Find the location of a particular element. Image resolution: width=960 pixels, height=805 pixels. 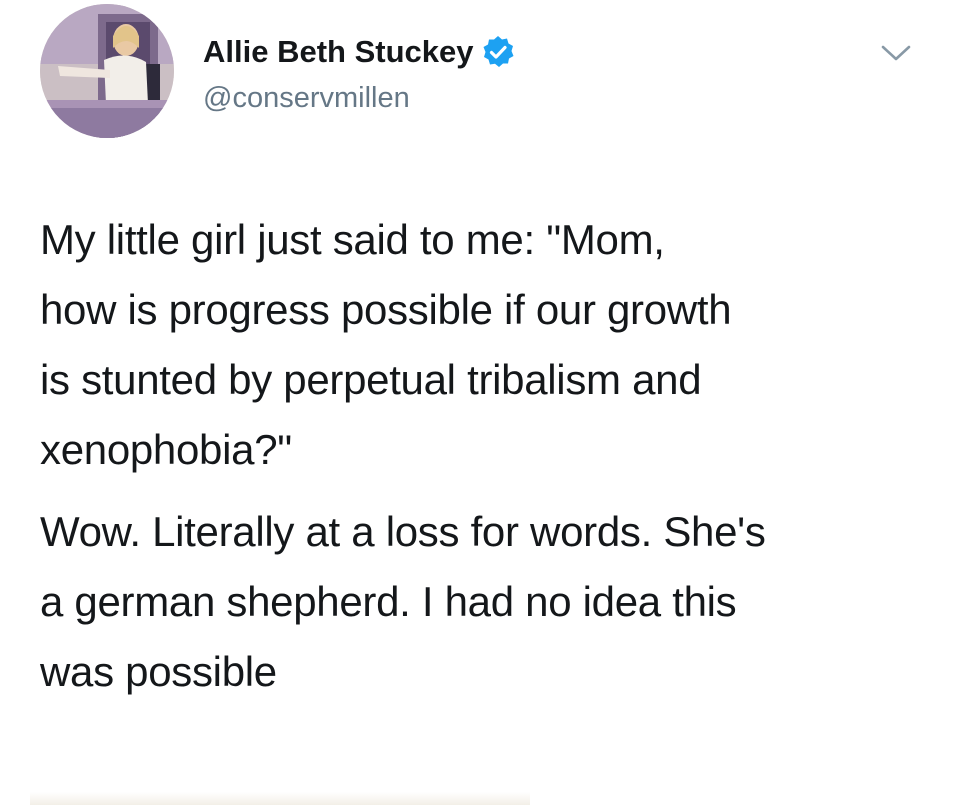

author-handle: @conservmillen is located at coordinates (306, 98).